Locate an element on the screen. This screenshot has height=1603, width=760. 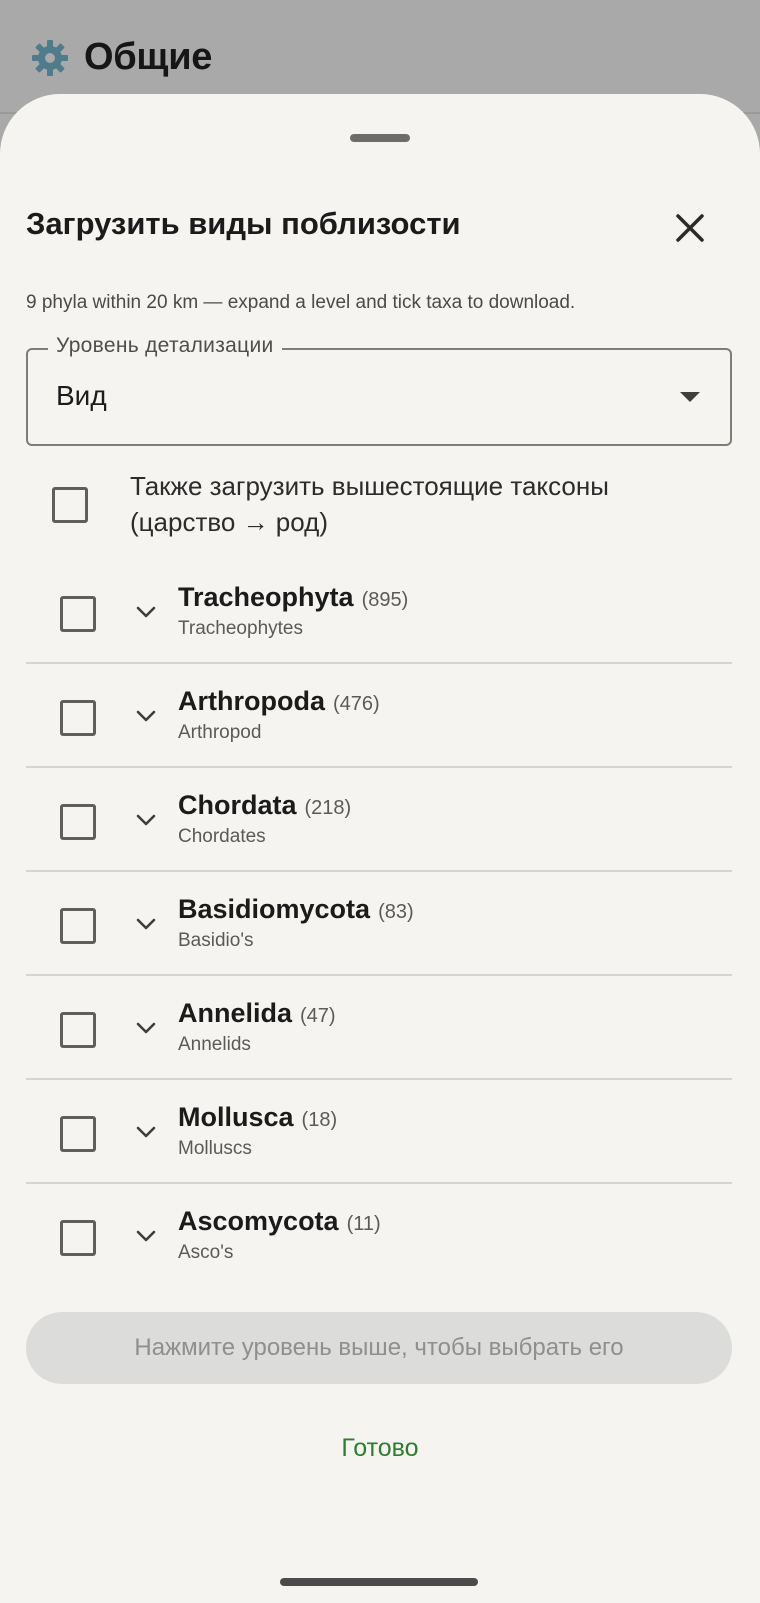
detail-level-dropdown: Уровень детализации Вид is located at coordinates (379, 390).